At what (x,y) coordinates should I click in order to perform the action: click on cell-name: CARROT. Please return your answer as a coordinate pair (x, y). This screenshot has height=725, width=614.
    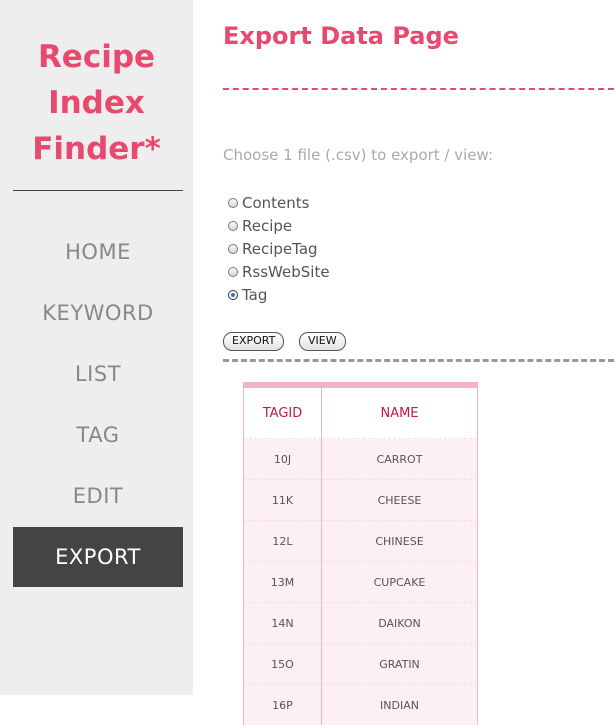
    Looking at the image, I should click on (400, 459).